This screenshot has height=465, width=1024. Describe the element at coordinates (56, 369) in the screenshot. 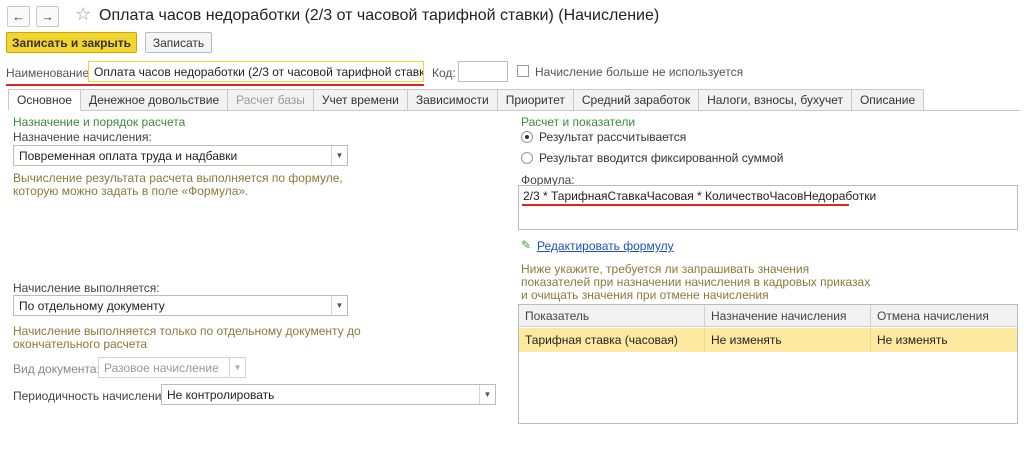

I see `doc-type-label: Вид документа:` at that location.